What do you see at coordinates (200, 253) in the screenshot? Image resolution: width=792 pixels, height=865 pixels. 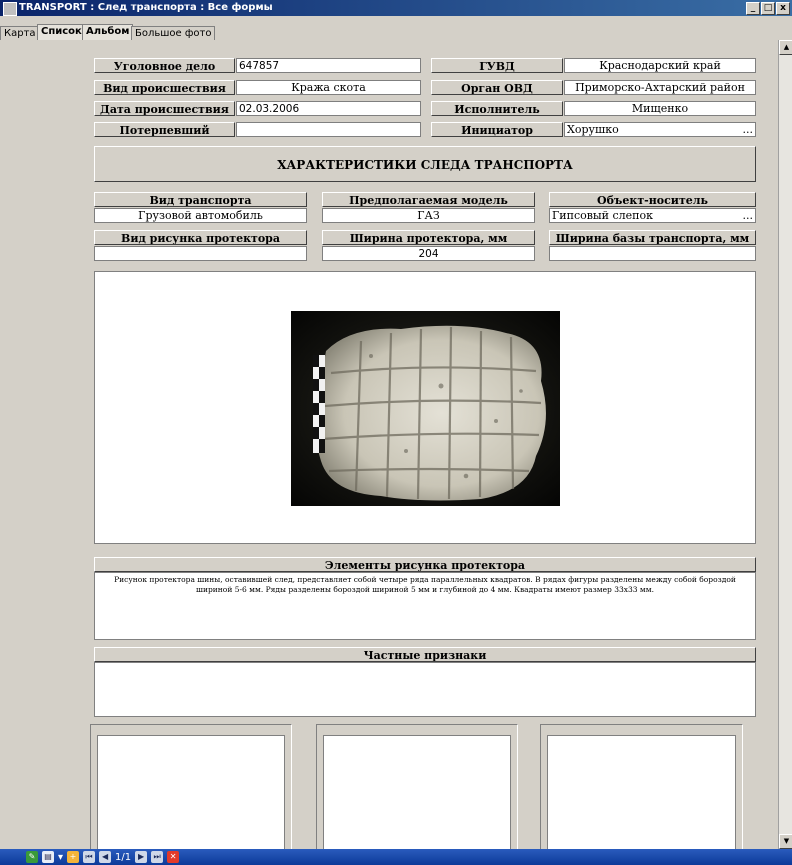 I see `tread-pattern-field` at bounding box center [200, 253].